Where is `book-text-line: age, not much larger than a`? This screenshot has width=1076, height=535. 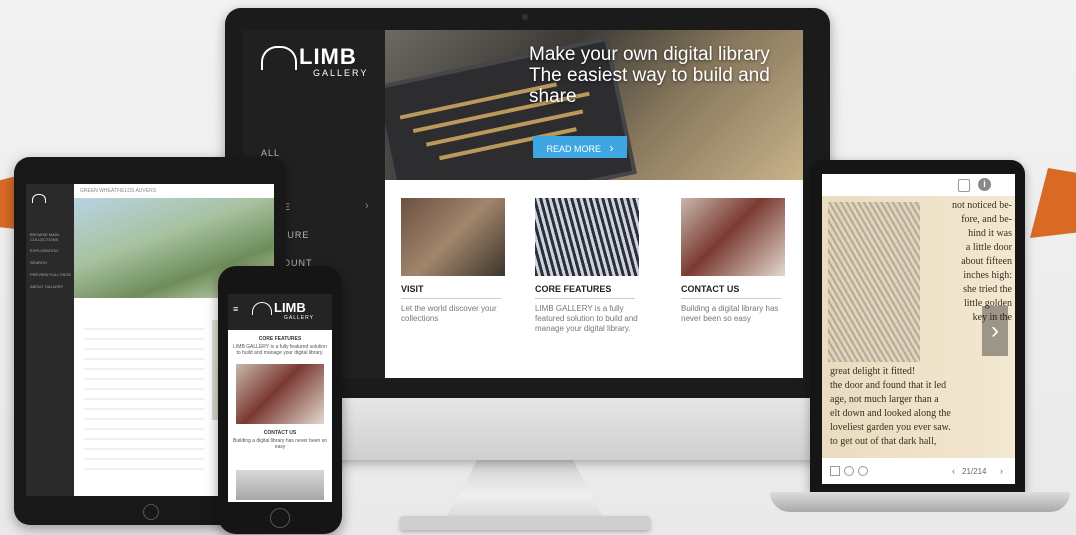
book-text-line: age, not much larger than a is located at coordinates (884, 399).